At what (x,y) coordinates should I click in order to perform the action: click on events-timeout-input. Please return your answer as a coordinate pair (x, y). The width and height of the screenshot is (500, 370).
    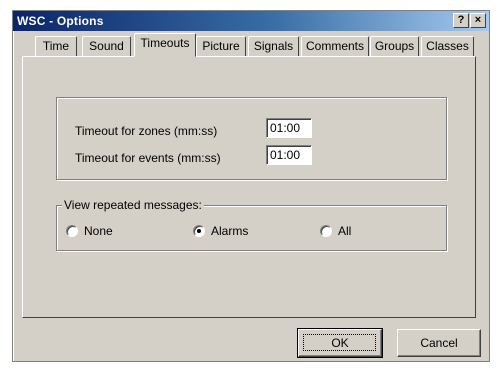
    Looking at the image, I should click on (289, 155).